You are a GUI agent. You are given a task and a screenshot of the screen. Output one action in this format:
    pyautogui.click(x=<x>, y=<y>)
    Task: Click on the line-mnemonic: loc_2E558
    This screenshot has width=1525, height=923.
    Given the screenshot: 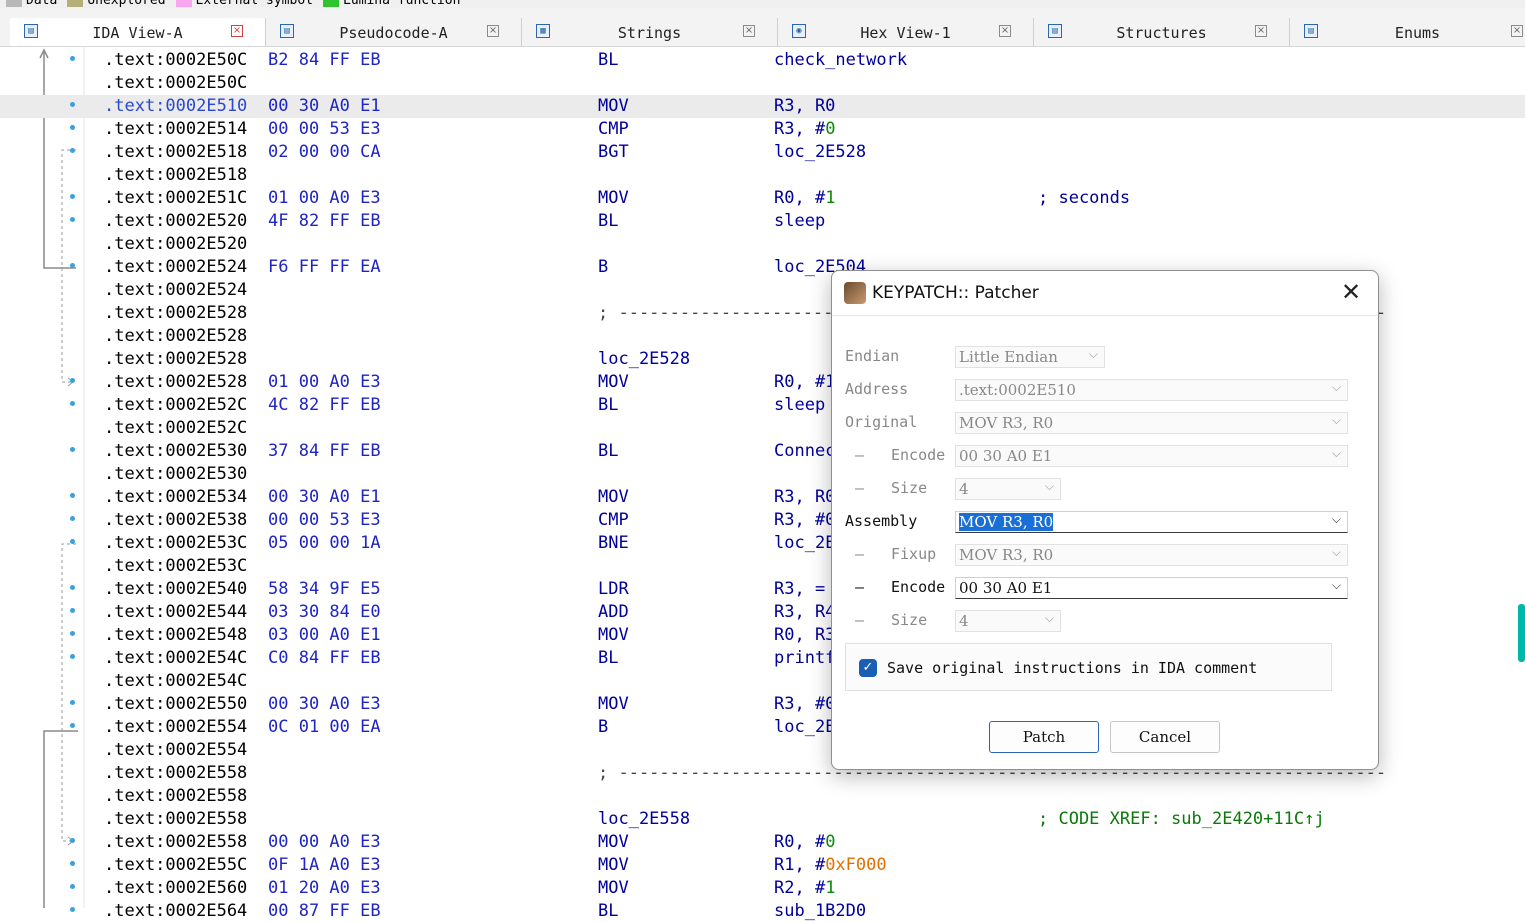 What is the action you would take?
    pyautogui.click(x=644, y=819)
    